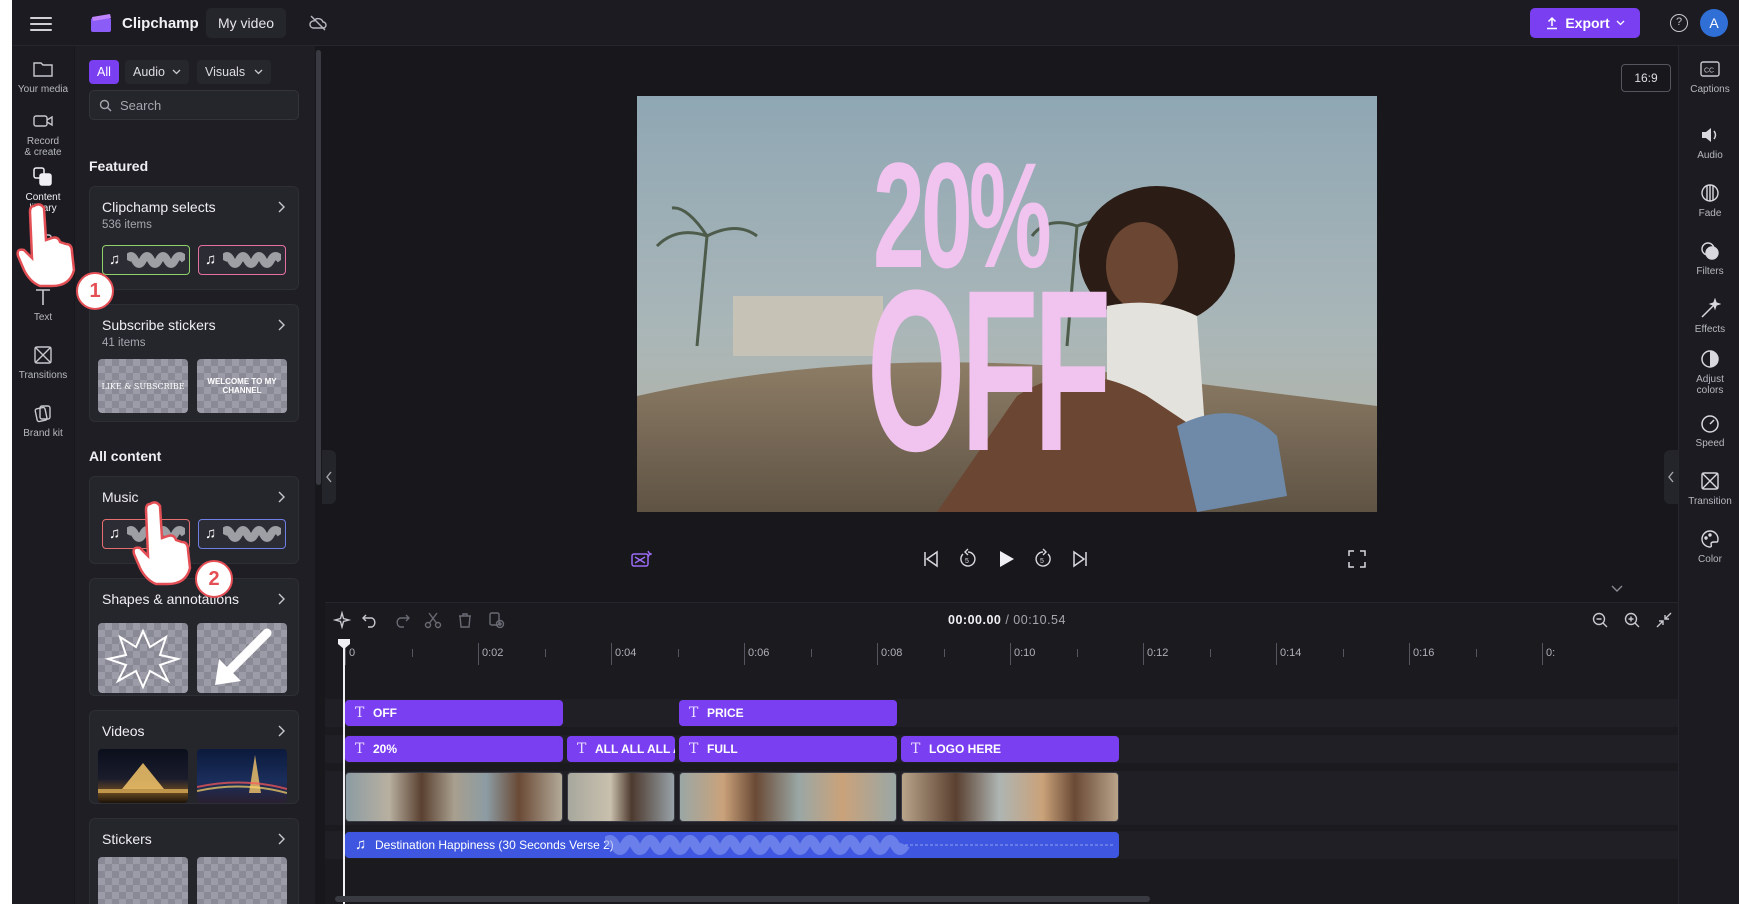  I want to click on text-clip-off: T OFF, so click(454, 713).